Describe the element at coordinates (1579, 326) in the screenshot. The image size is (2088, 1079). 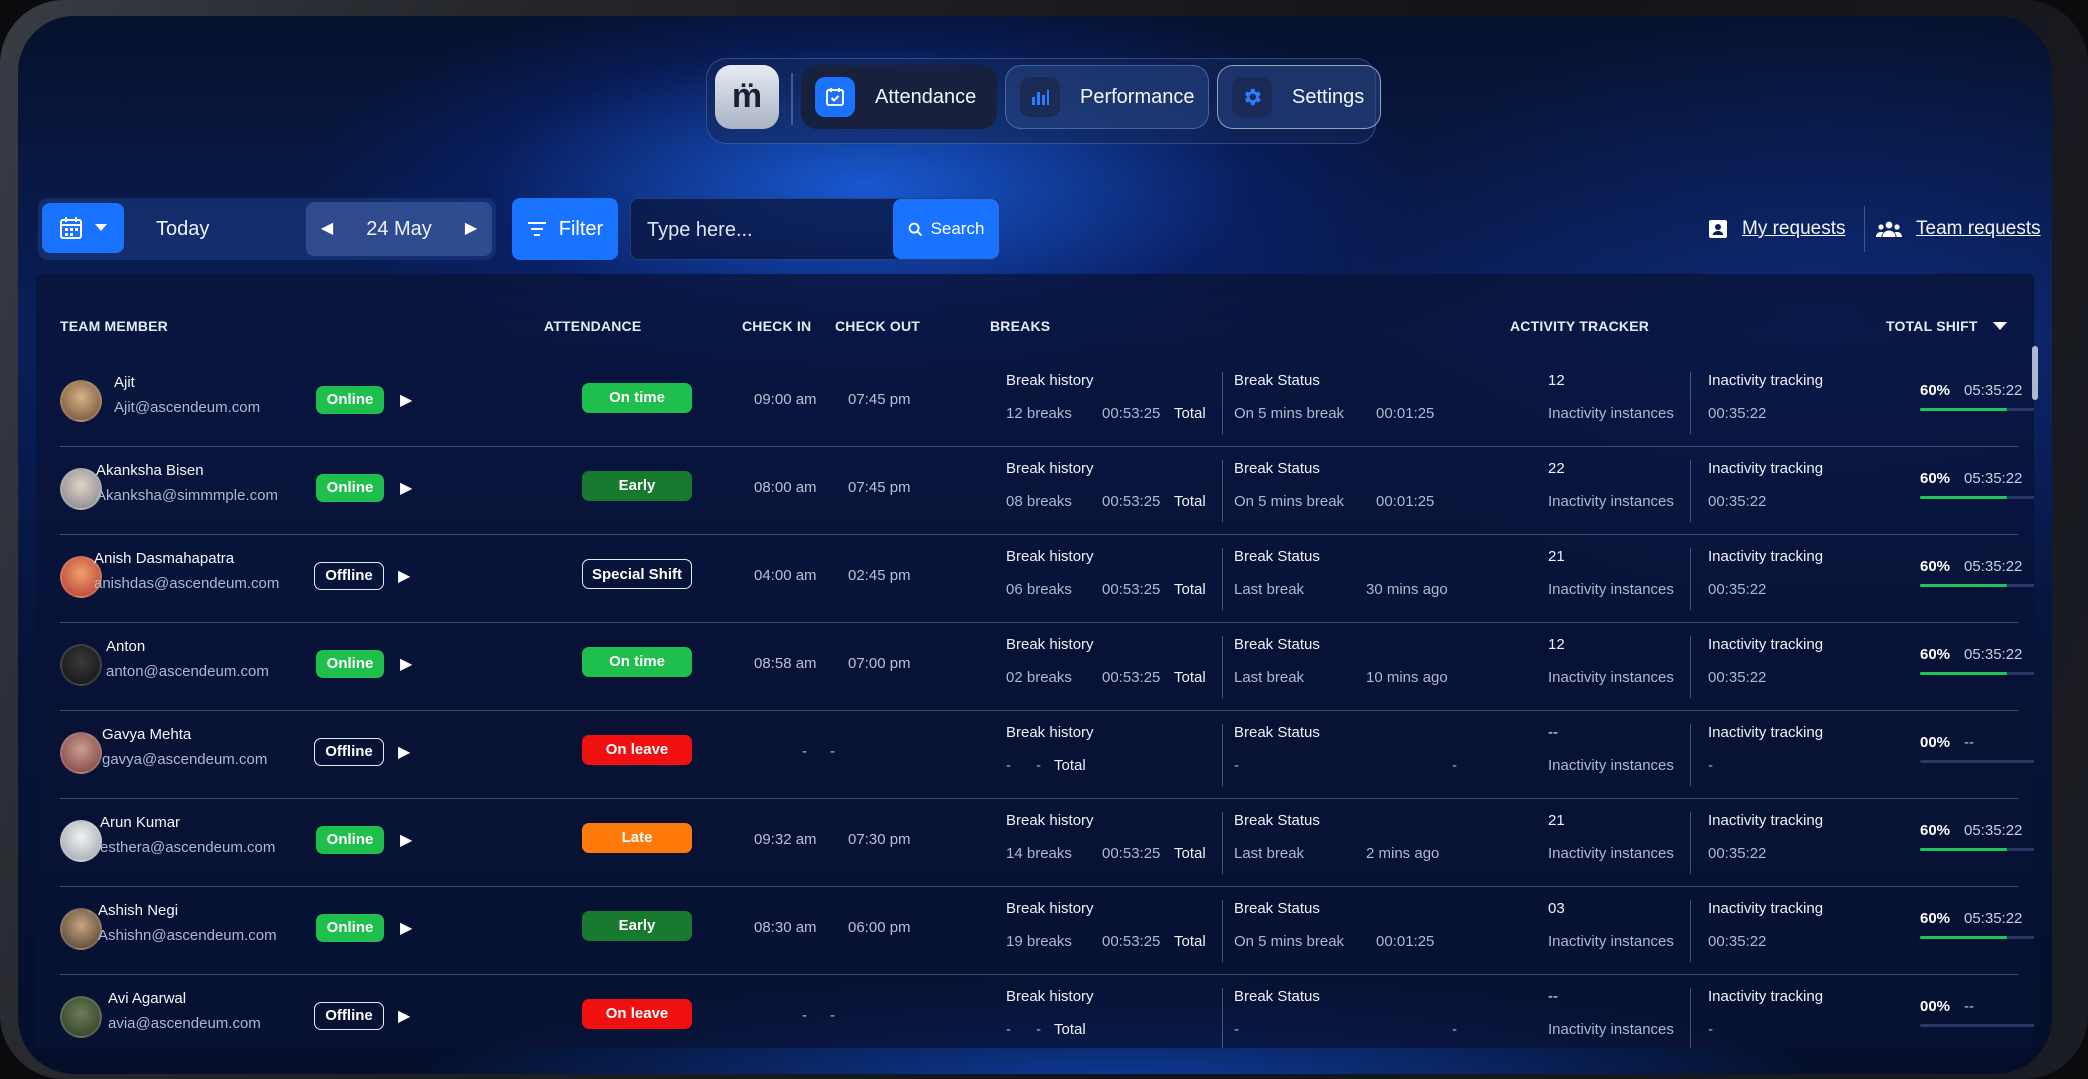
I see `header-activity-tracker: ACTIVITY TRACKER` at that location.